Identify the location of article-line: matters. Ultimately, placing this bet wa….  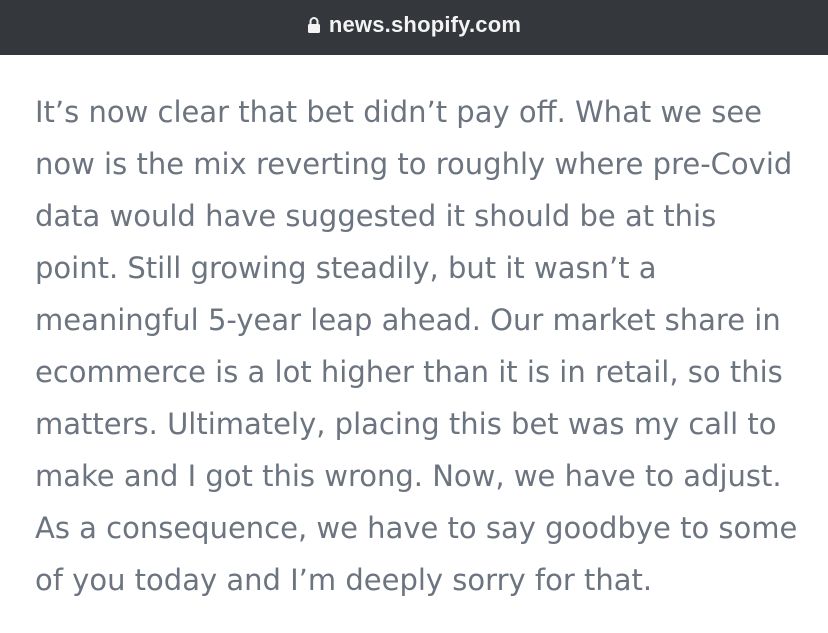
(406, 424).